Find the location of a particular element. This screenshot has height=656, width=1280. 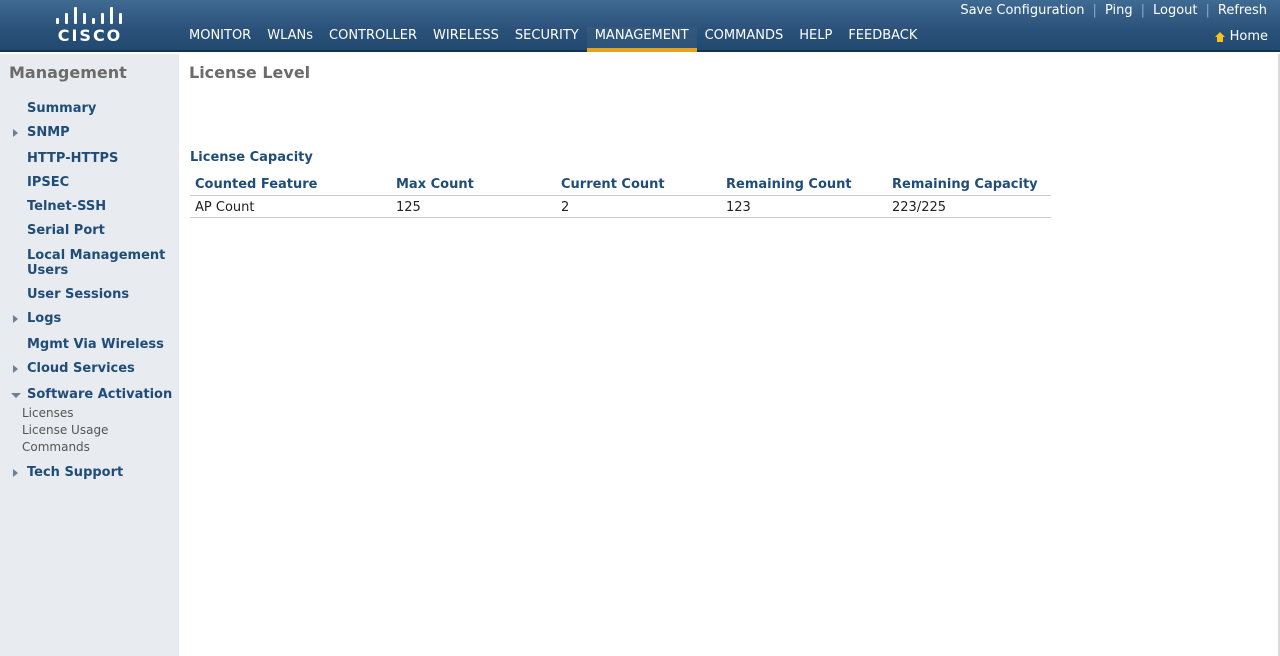

section-title: License Capacity is located at coordinates (251, 157).